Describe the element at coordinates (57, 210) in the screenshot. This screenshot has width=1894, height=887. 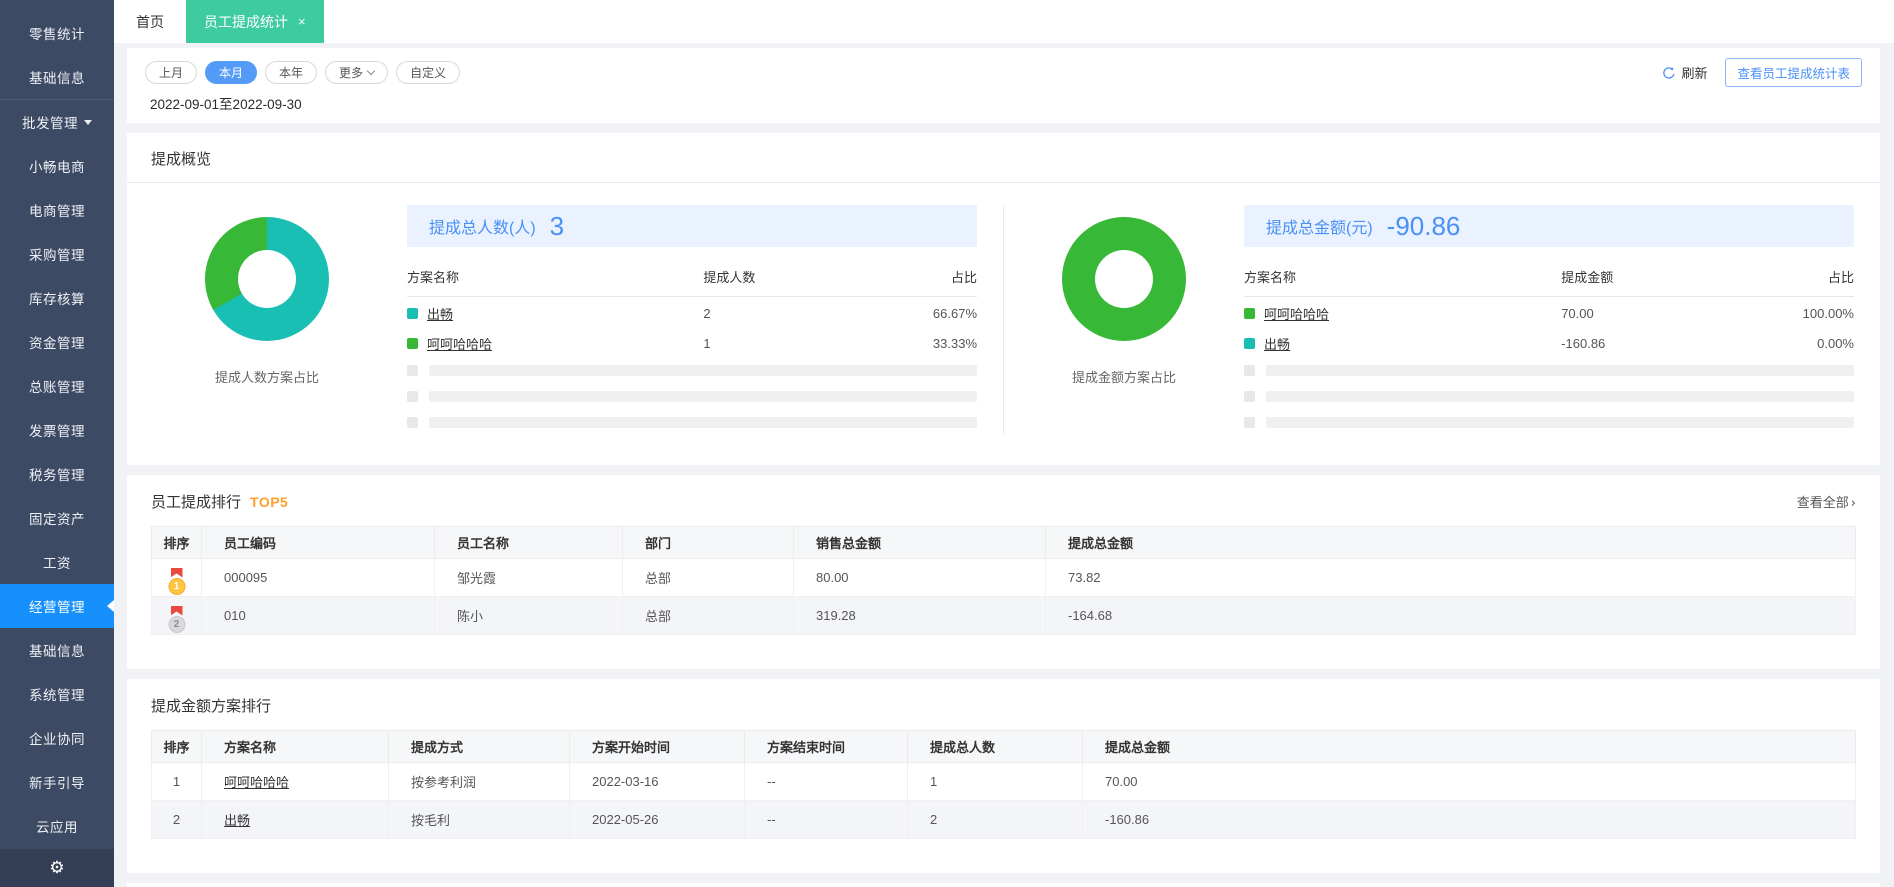
I see `sidebar-item-ecommerce: 电商管理` at that location.